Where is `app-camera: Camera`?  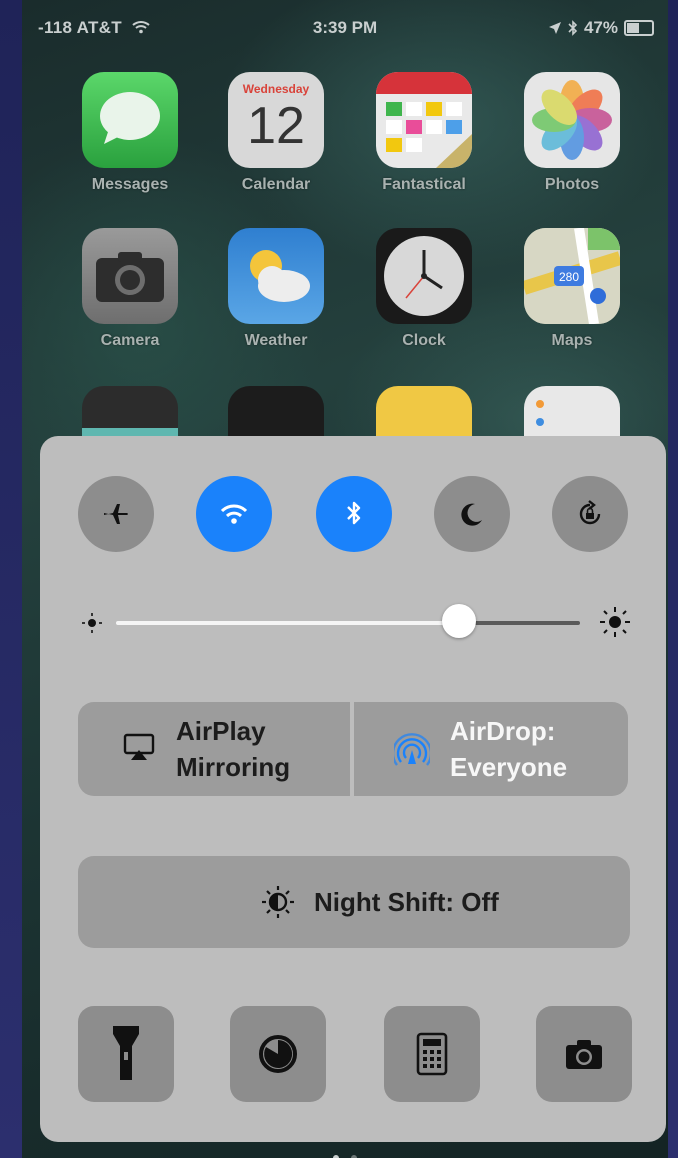 app-camera: Camera is located at coordinates (130, 289).